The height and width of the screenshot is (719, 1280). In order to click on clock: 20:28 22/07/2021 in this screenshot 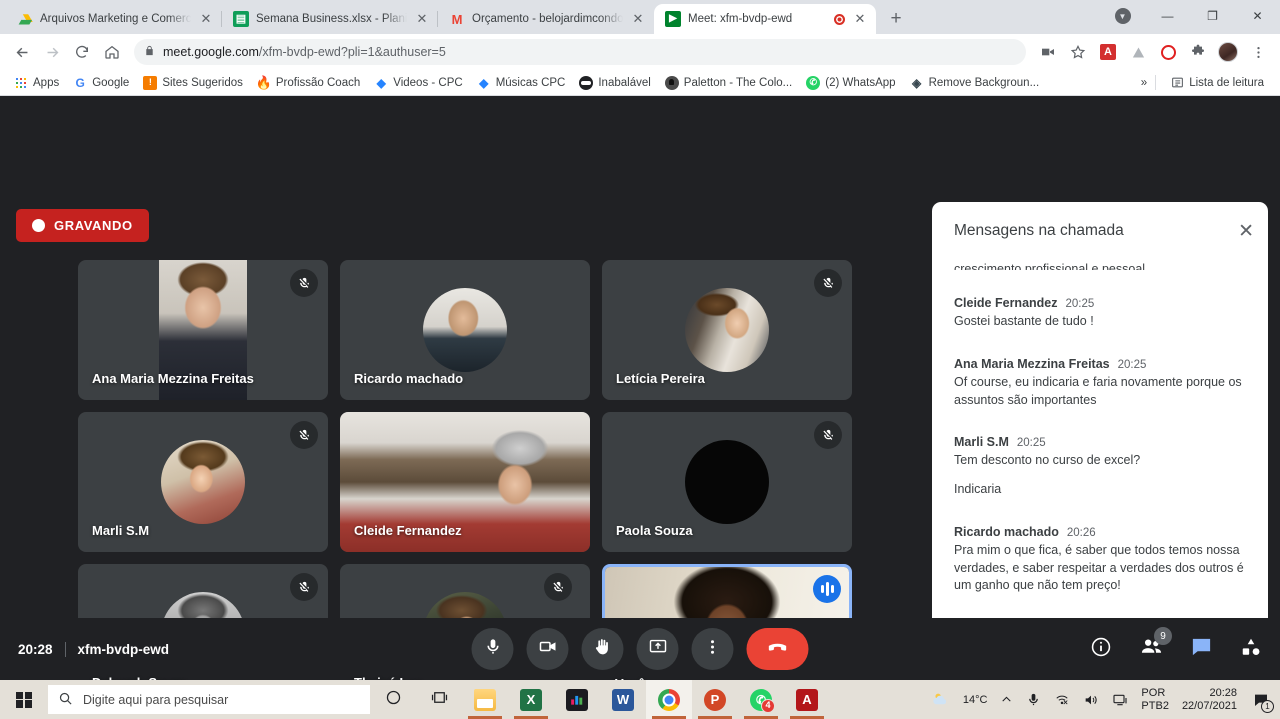, I will do `click(1209, 700)`.